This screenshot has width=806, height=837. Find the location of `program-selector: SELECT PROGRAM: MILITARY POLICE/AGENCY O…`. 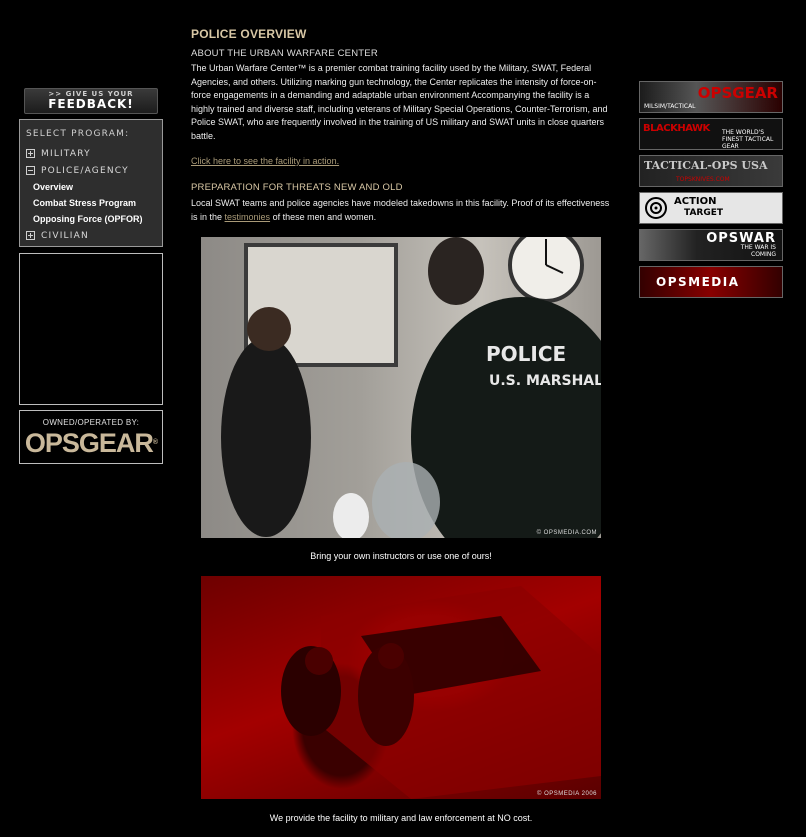

program-selector: SELECT PROGRAM: MILITARY POLICE/AGENCY O… is located at coordinates (91, 183).